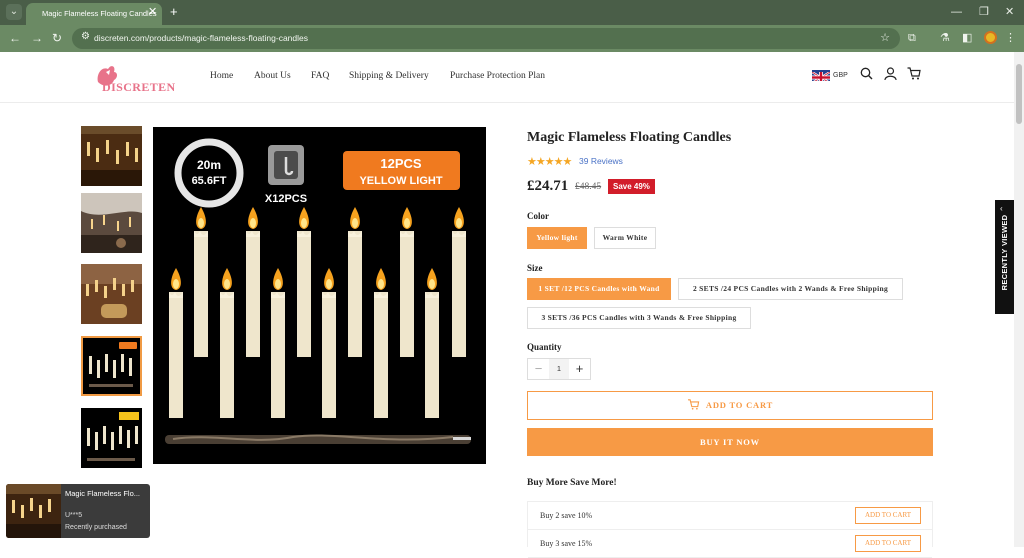 The width and height of the screenshot is (1024, 558). Describe the element at coordinates (96, 527) in the screenshot. I see `popup-status: Recently purchased` at that location.